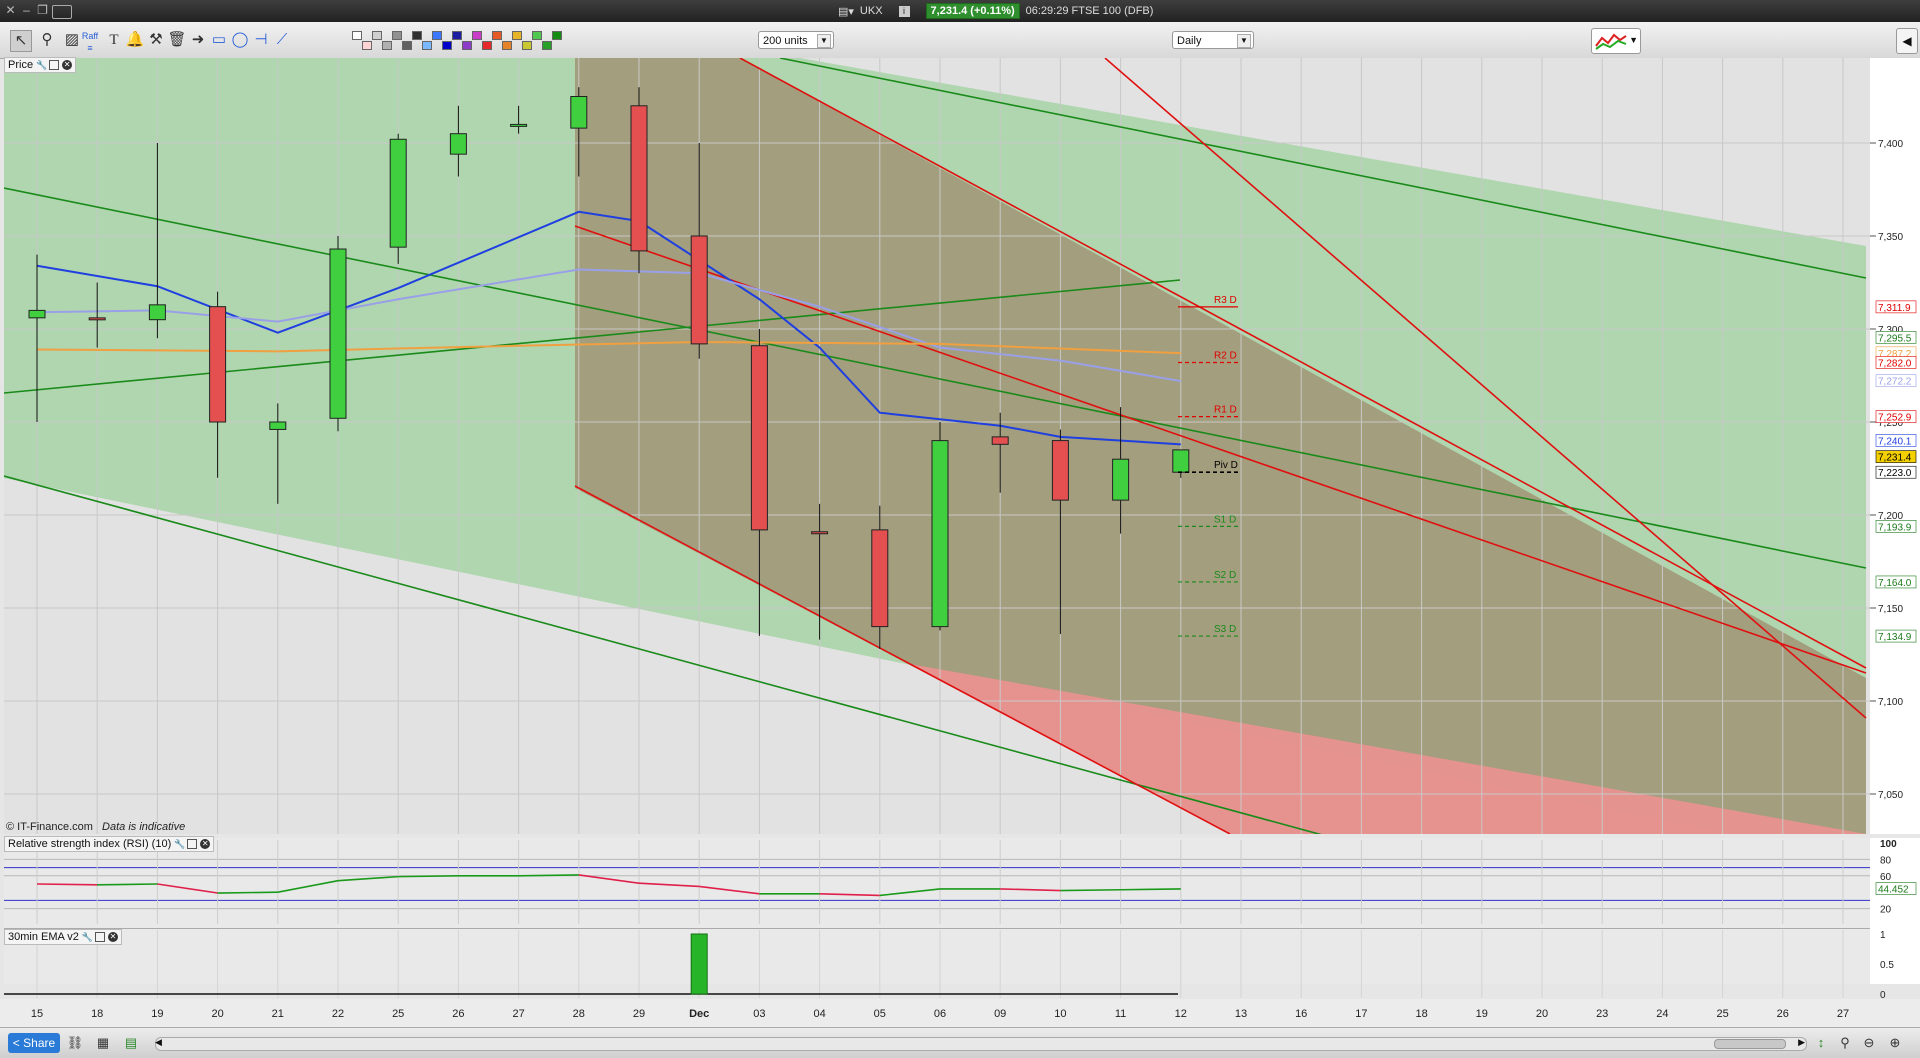 This screenshot has height=1058, width=1920. Describe the element at coordinates (261, 40) in the screenshot. I see `horizontal-line-tool-icon: ⊣` at that location.